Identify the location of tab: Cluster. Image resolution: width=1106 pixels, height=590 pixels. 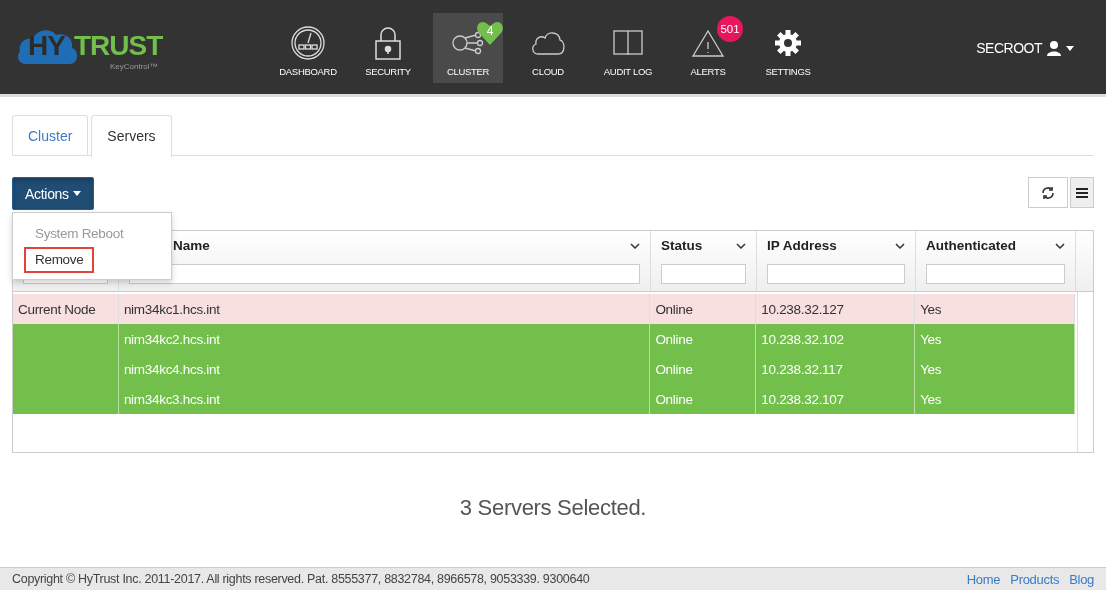
(50, 135).